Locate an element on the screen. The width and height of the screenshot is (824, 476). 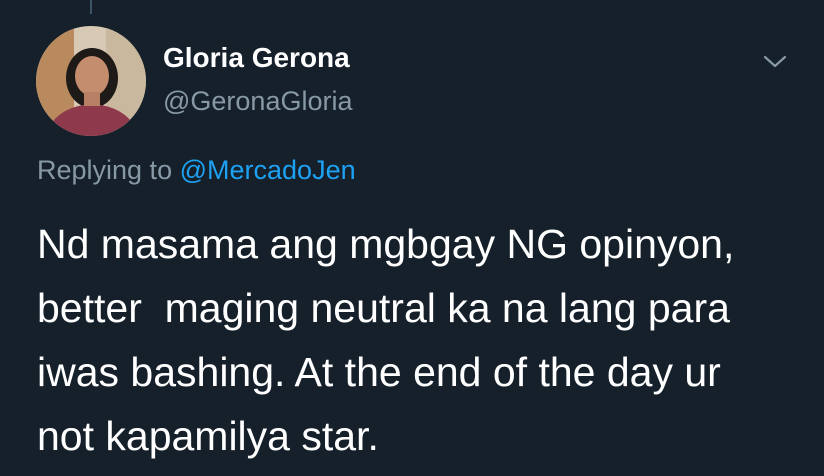
tweet-text-line: Nd masama ang mgbgay NG opinyon, is located at coordinates (386, 244).